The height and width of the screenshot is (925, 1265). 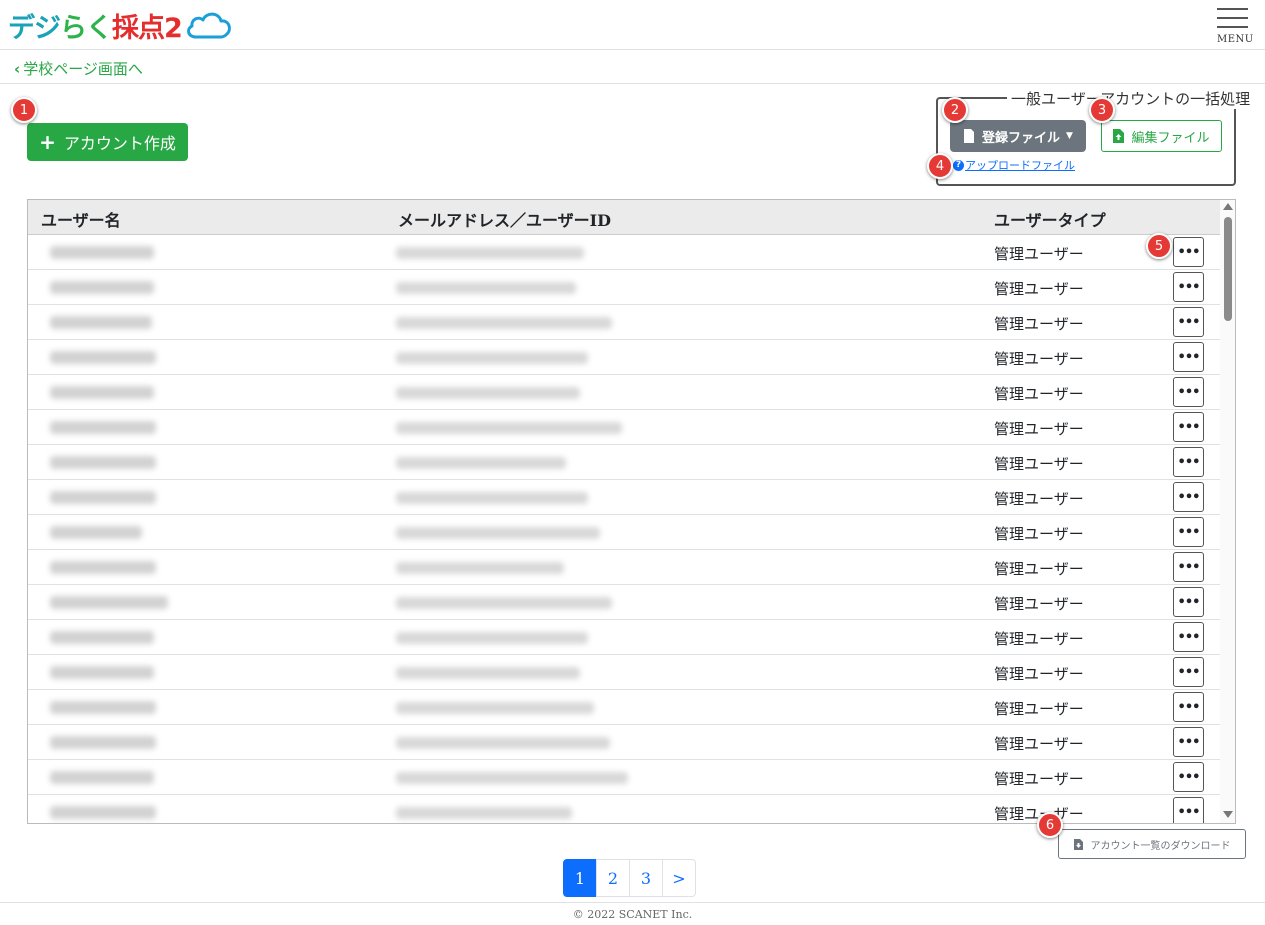 What do you see at coordinates (1232, 9) in the screenshot?
I see `hamburger-icon` at bounding box center [1232, 9].